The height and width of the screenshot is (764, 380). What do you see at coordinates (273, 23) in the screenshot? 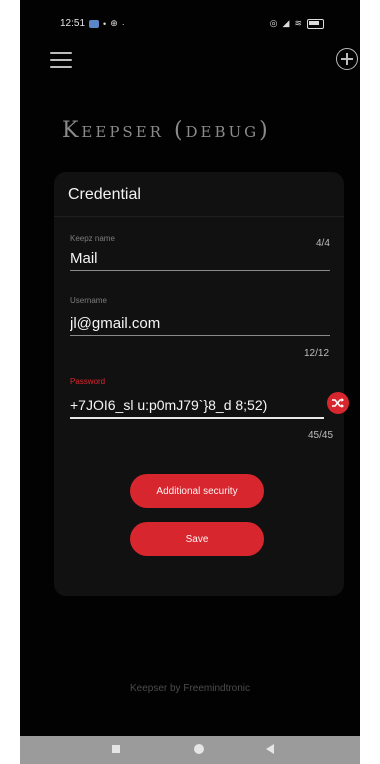
I see `alarm-icon: ◎` at bounding box center [273, 23].